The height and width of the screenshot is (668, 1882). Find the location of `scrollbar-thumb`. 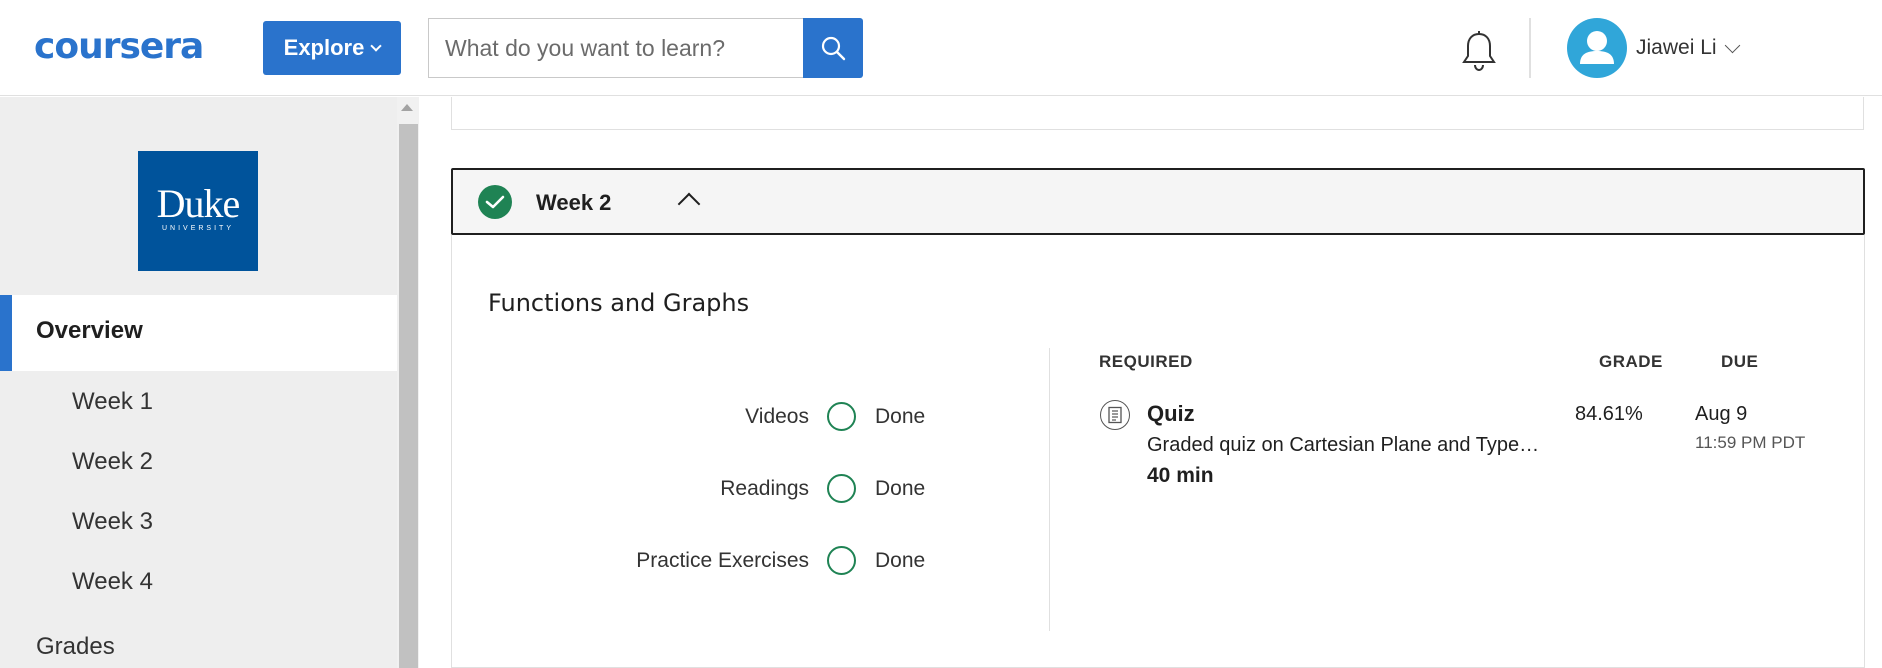

scrollbar-thumb is located at coordinates (408, 396).